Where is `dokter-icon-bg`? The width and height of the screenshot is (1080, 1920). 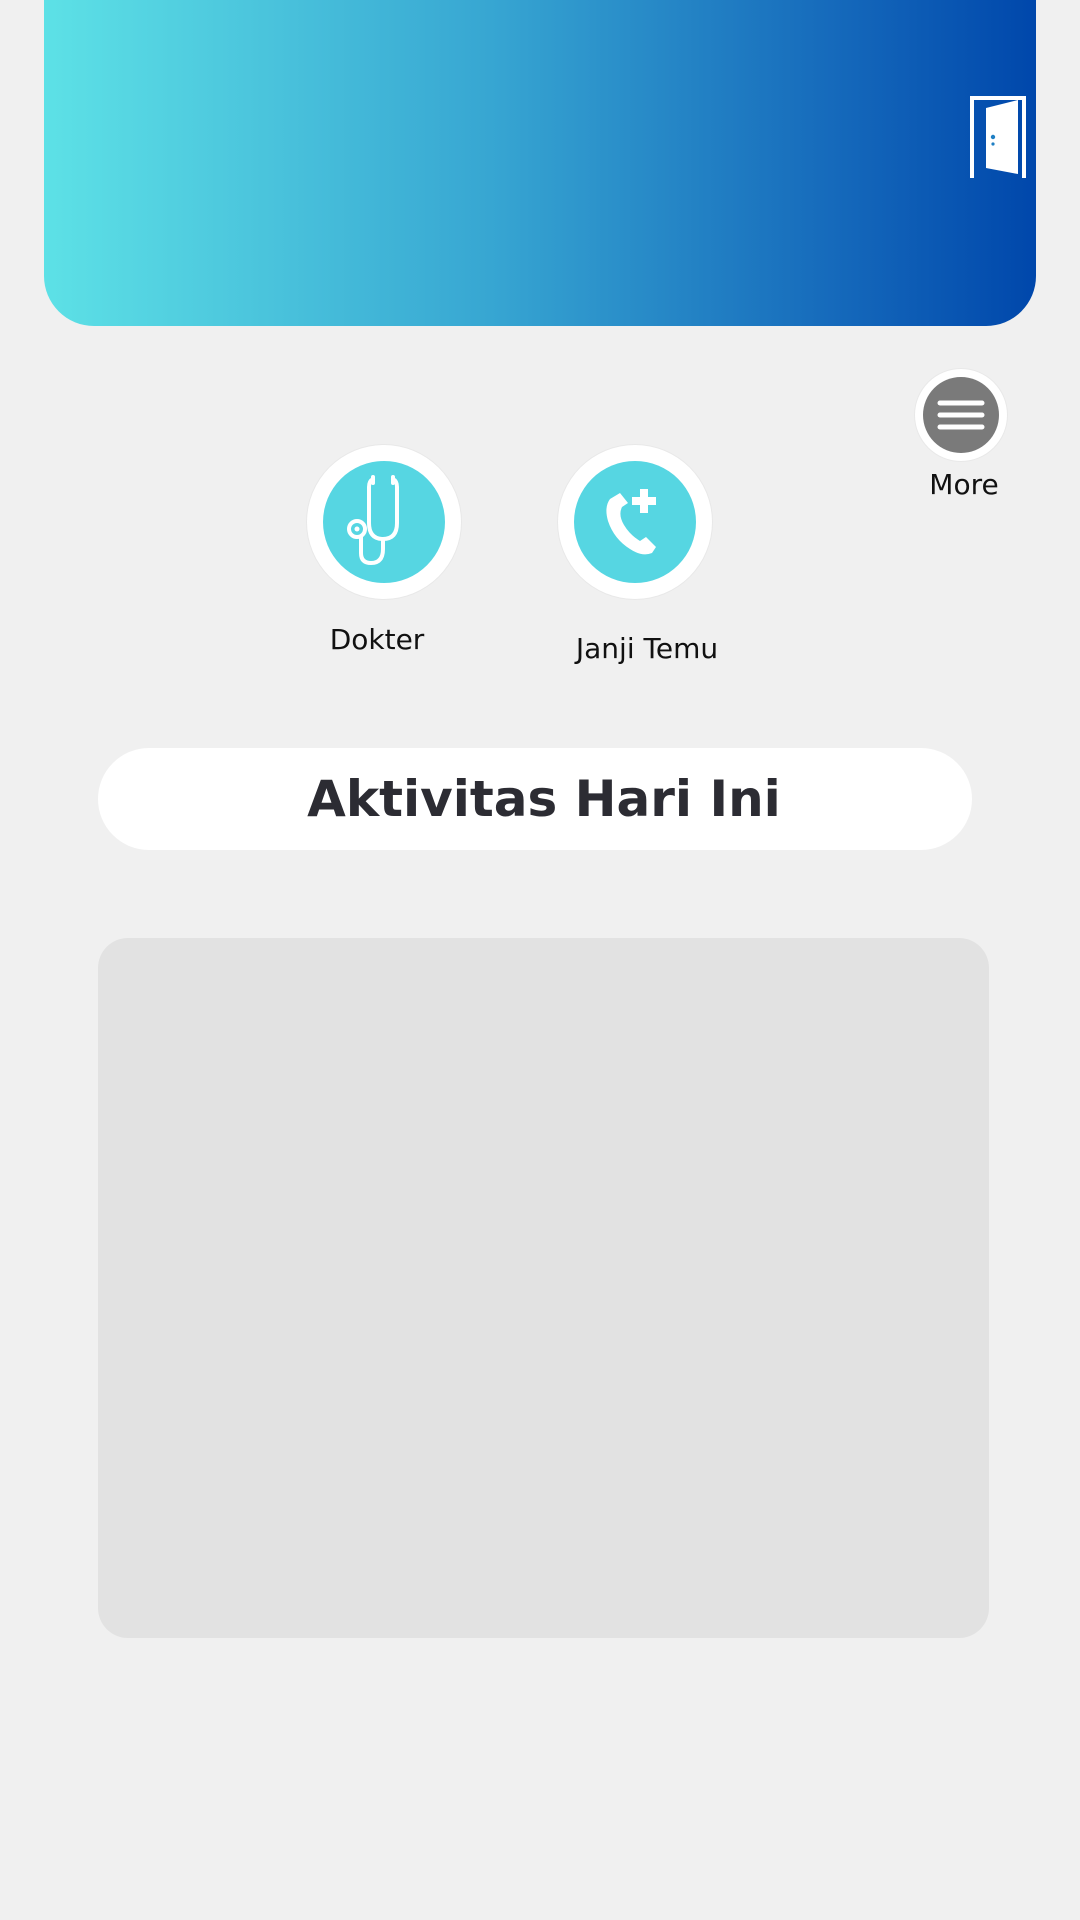
dokter-icon-bg is located at coordinates (384, 522).